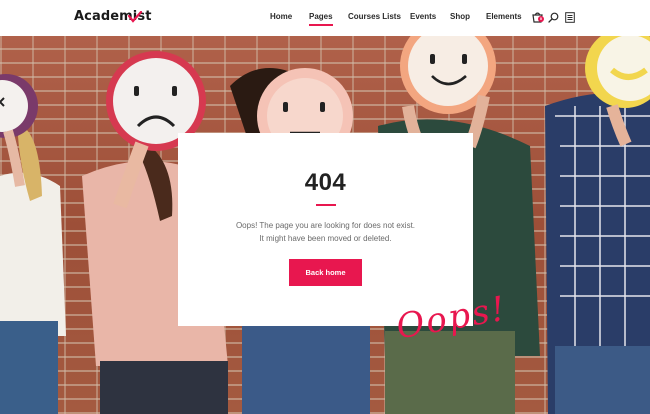 The height and width of the screenshot is (414, 650). I want to click on error-code: 404, so click(325, 182).